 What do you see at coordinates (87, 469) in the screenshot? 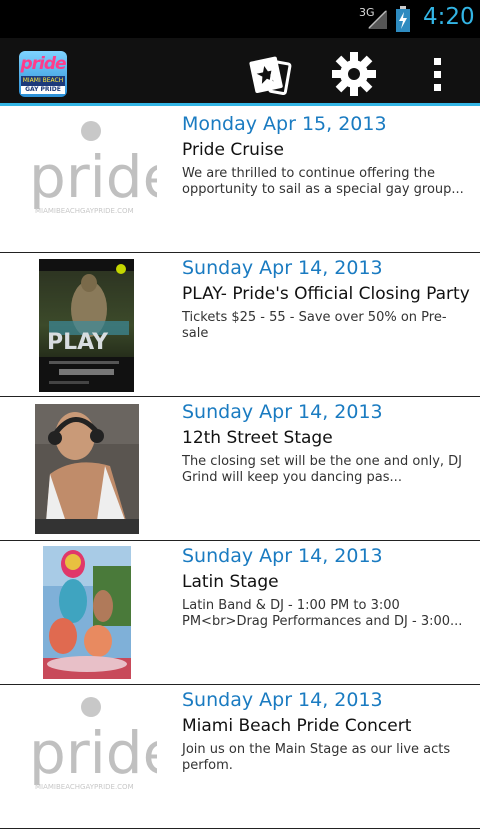
I see `dj-photo` at bounding box center [87, 469].